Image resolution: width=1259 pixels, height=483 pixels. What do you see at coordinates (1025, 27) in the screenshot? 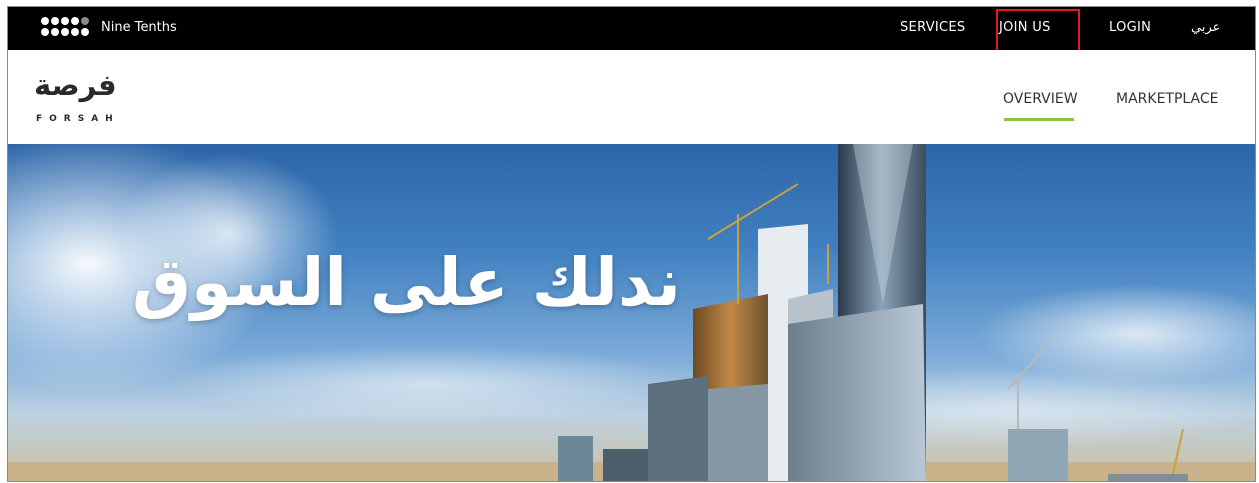
I see `nav-join-us-link: JOIN US` at bounding box center [1025, 27].